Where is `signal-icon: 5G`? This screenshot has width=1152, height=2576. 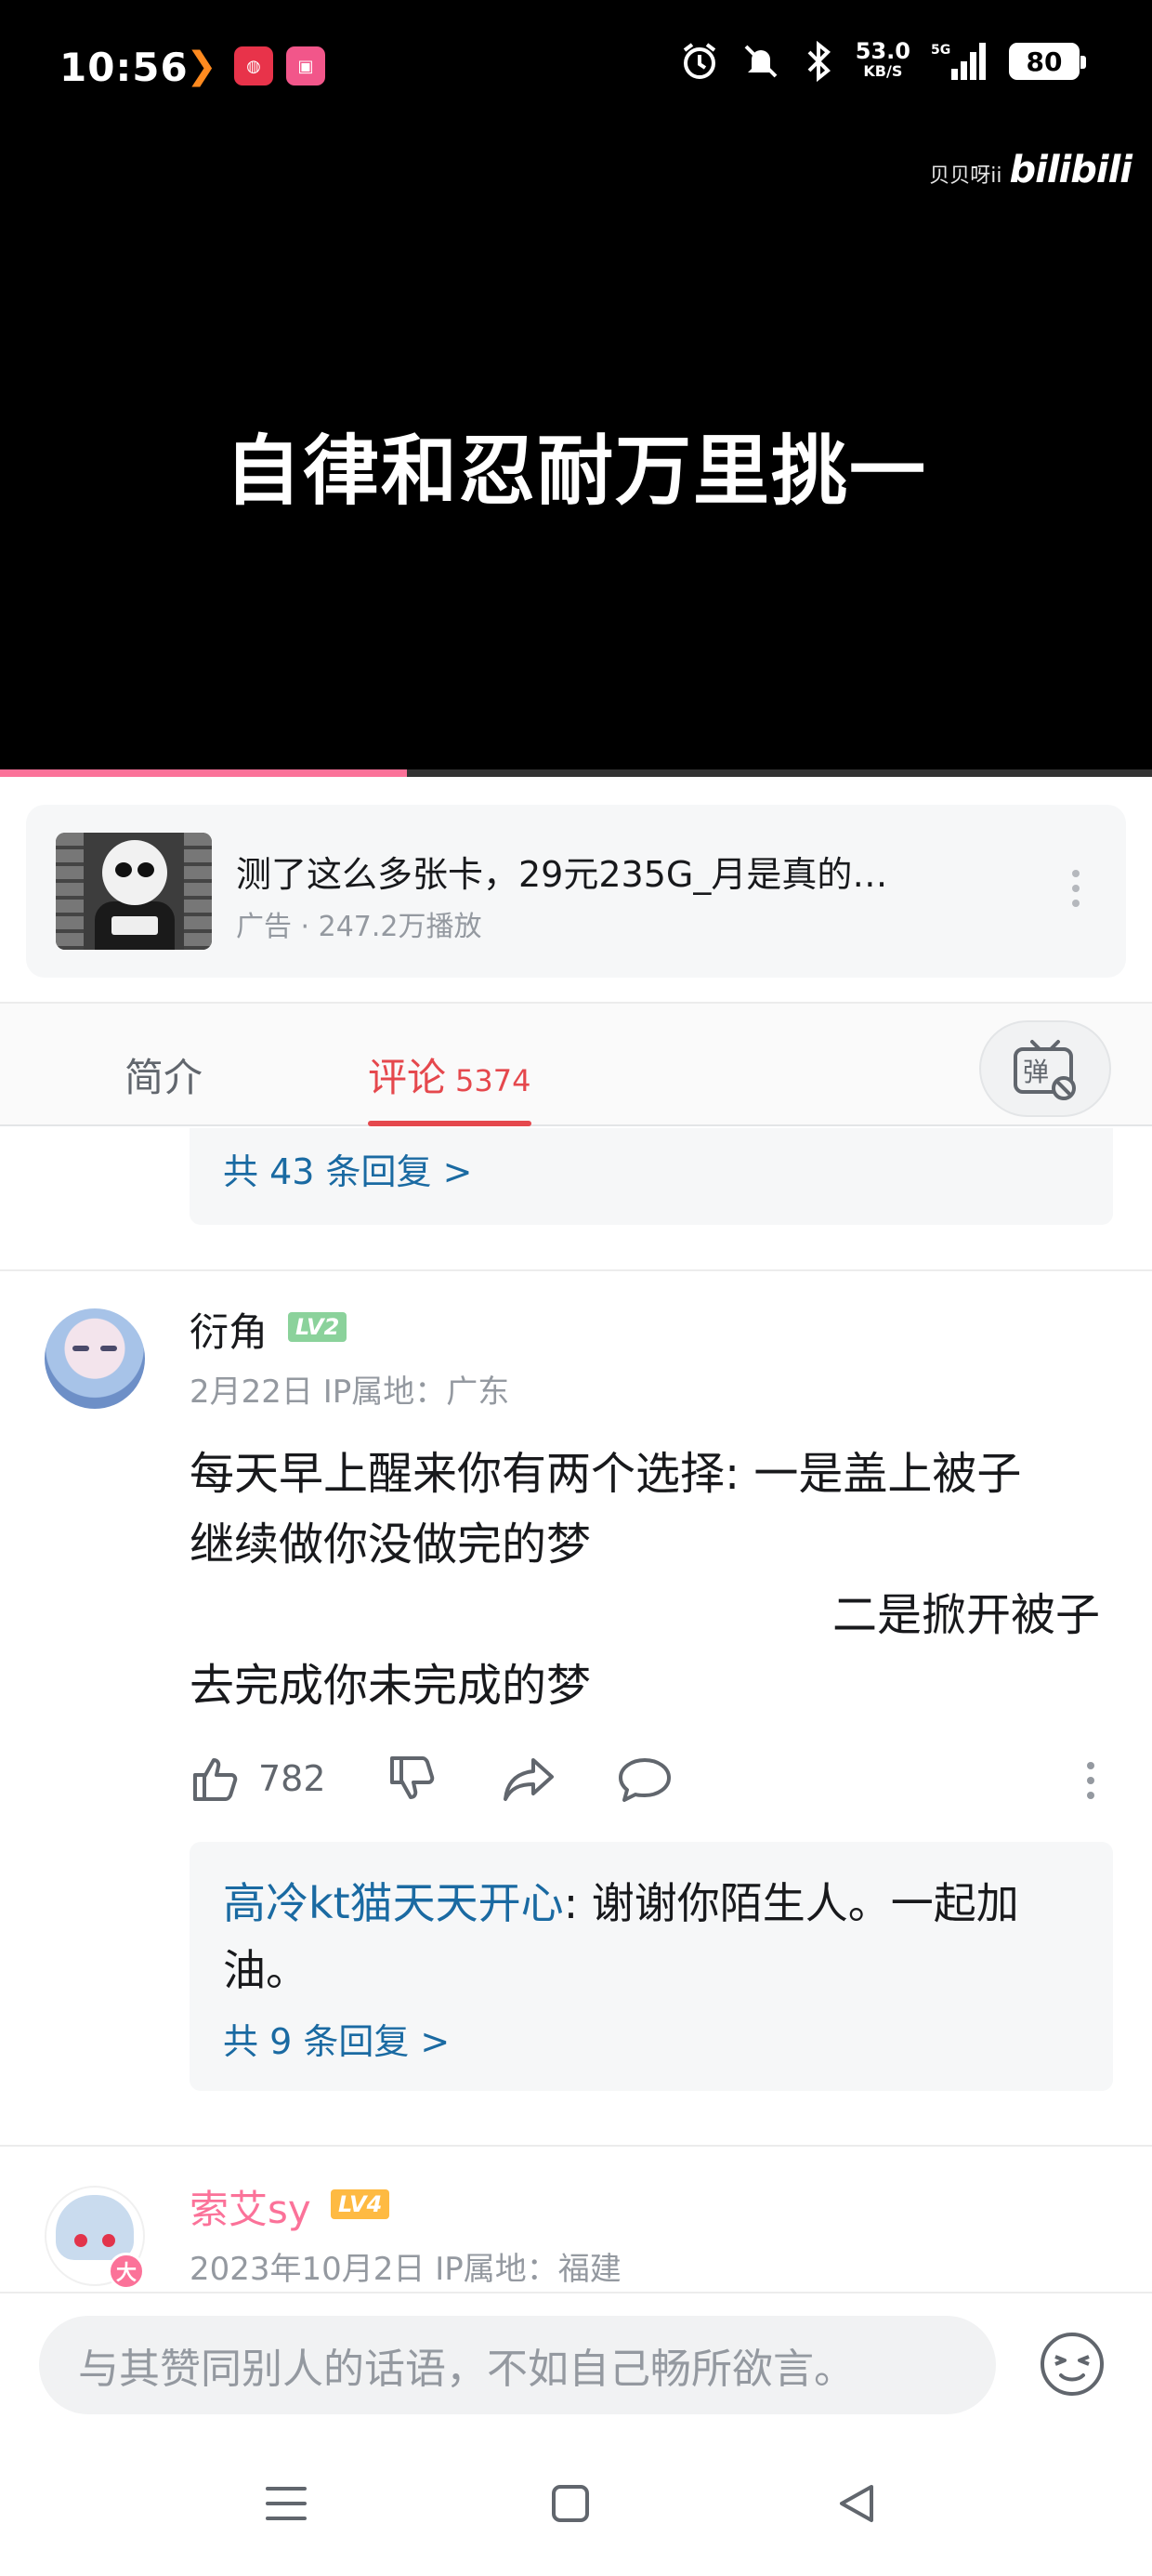
signal-icon: 5G is located at coordinates (958, 61).